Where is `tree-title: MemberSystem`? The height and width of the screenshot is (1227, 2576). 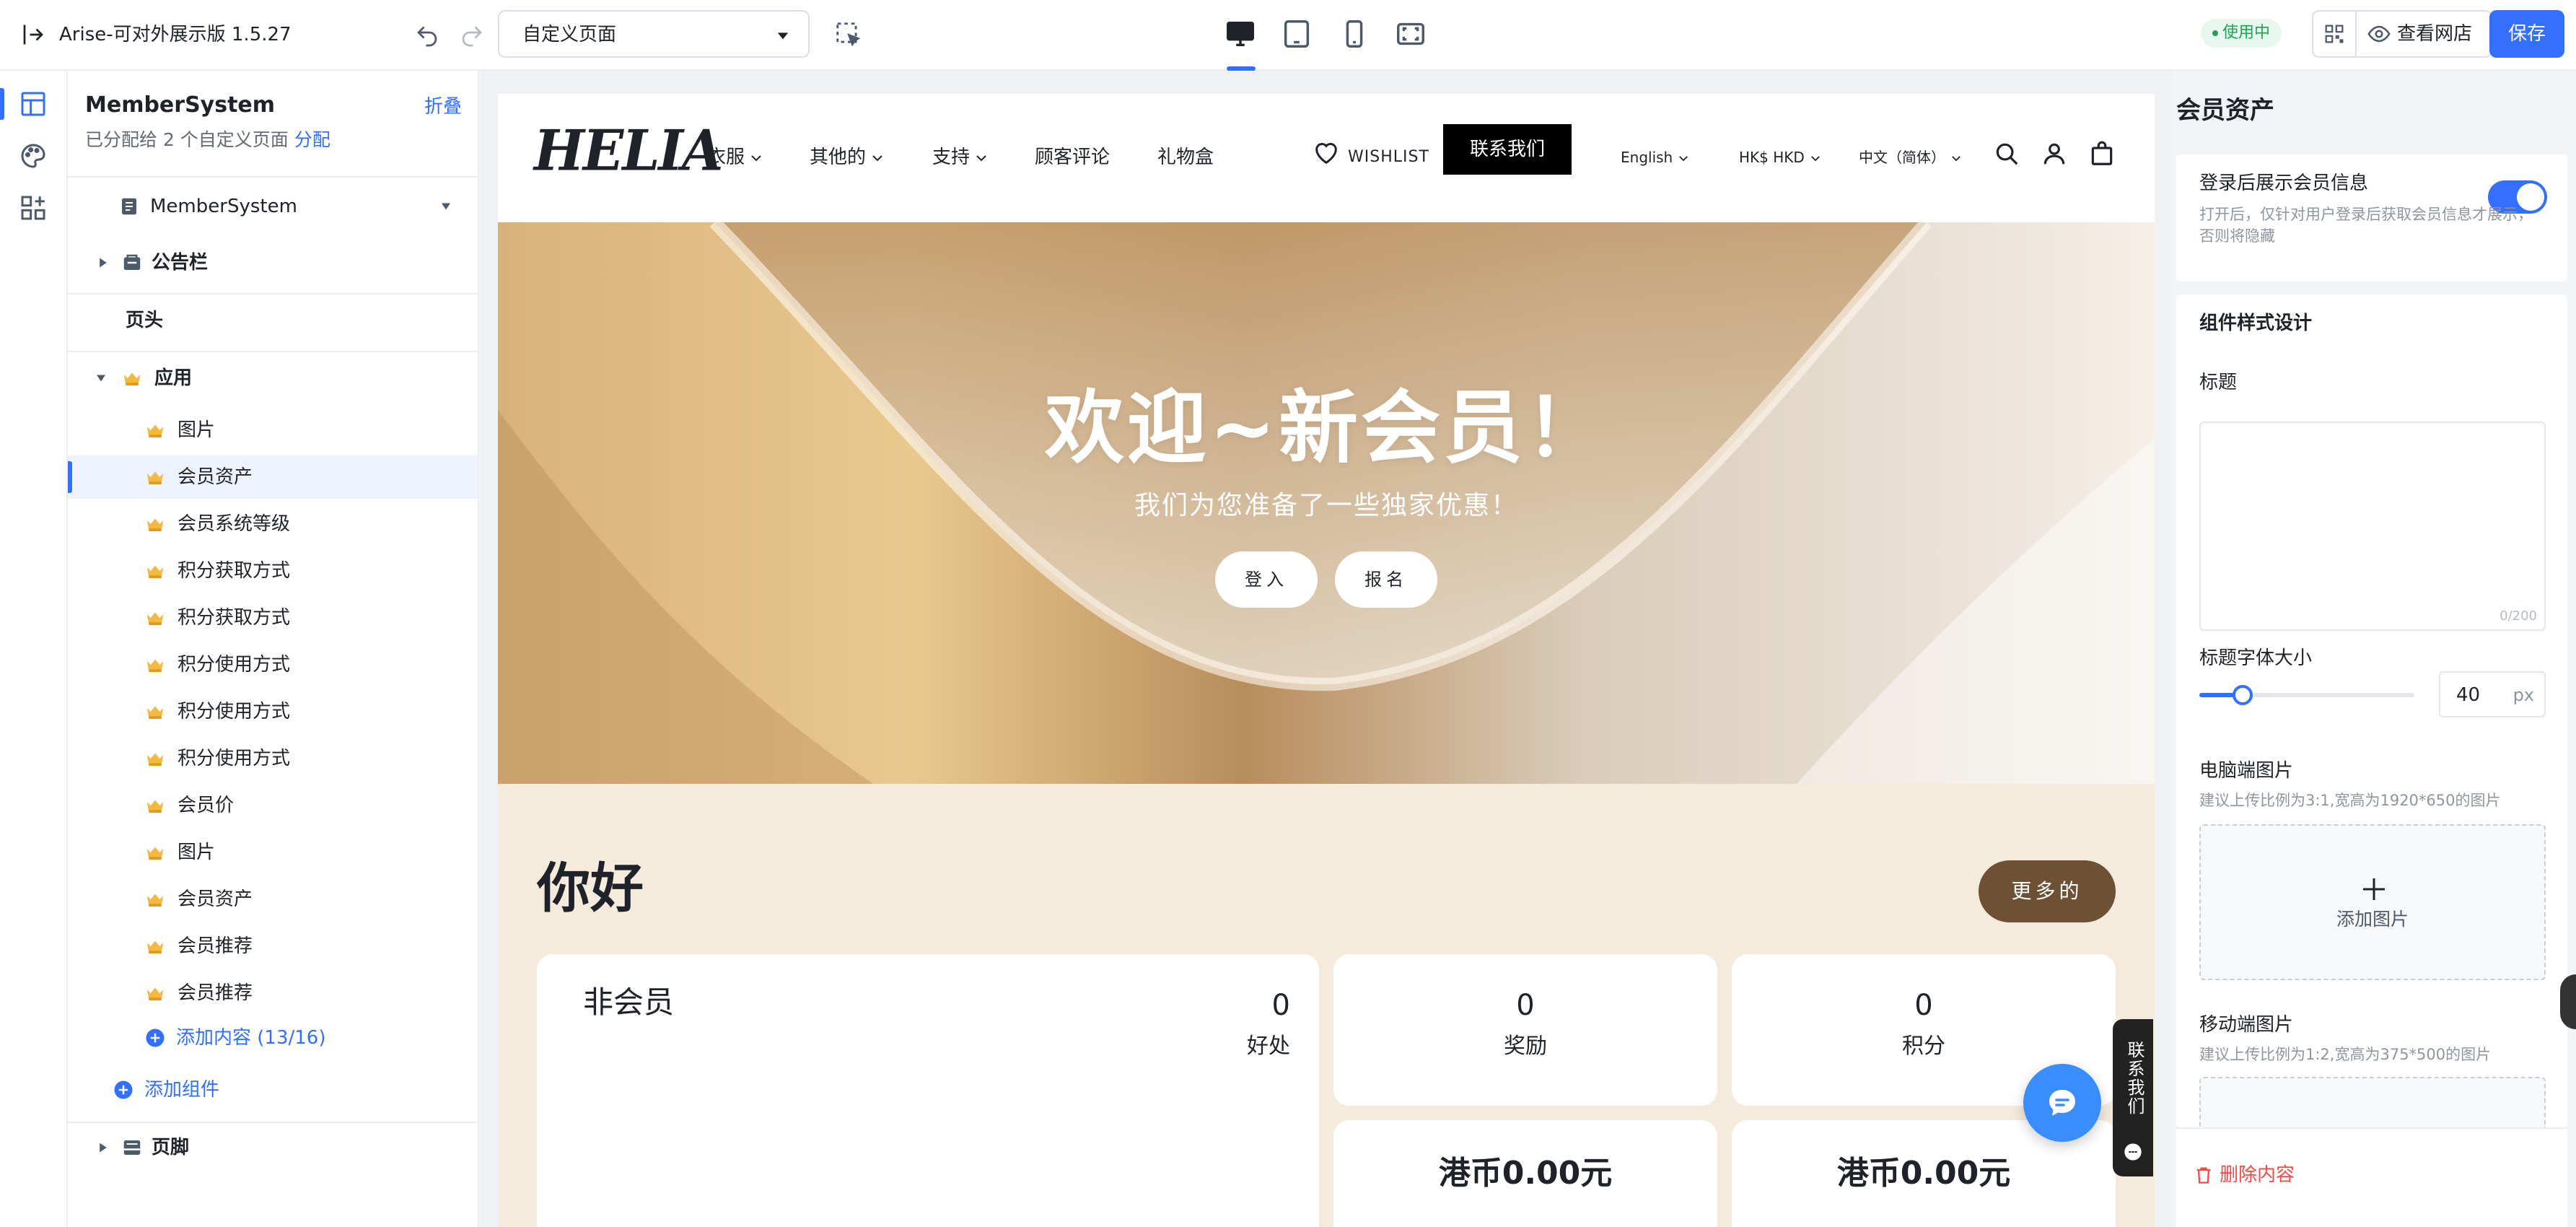 tree-title: MemberSystem is located at coordinates (180, 105).